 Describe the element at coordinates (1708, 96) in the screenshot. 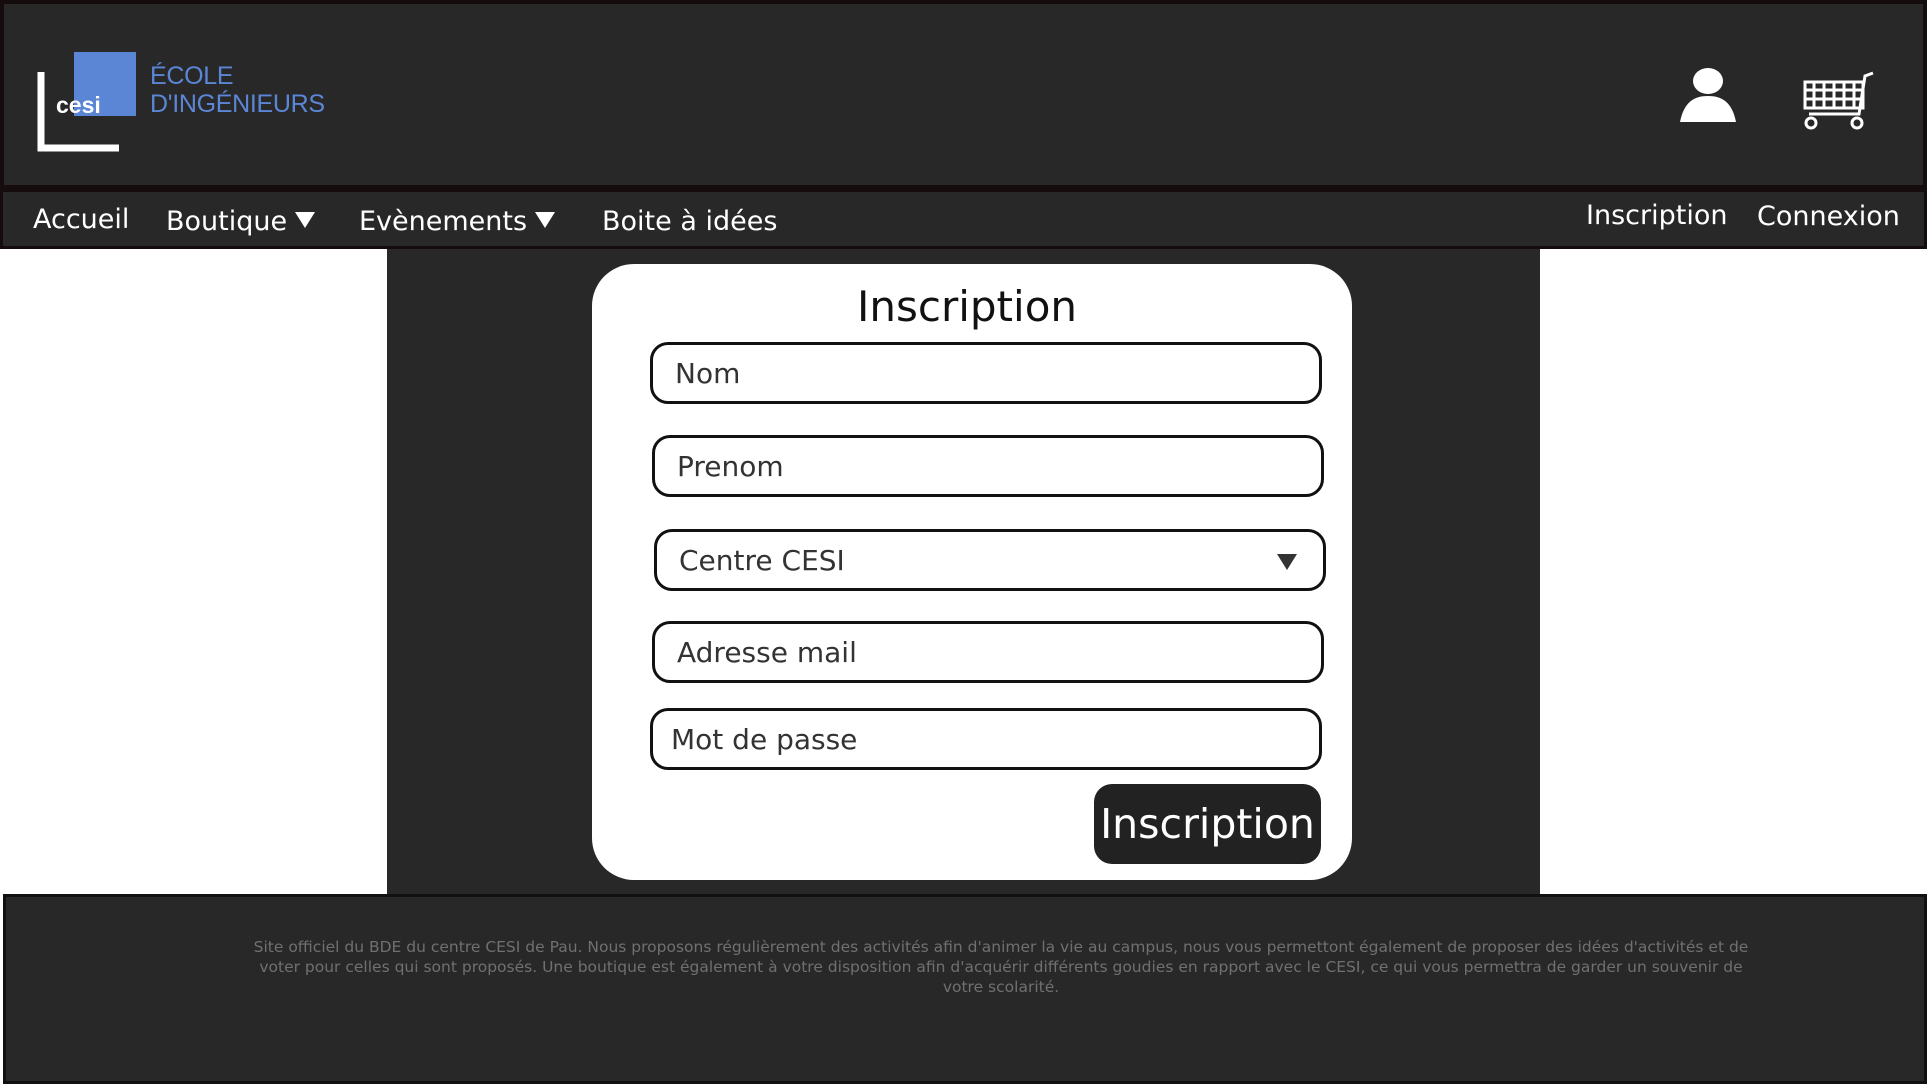

I see `user-icon` at that location.